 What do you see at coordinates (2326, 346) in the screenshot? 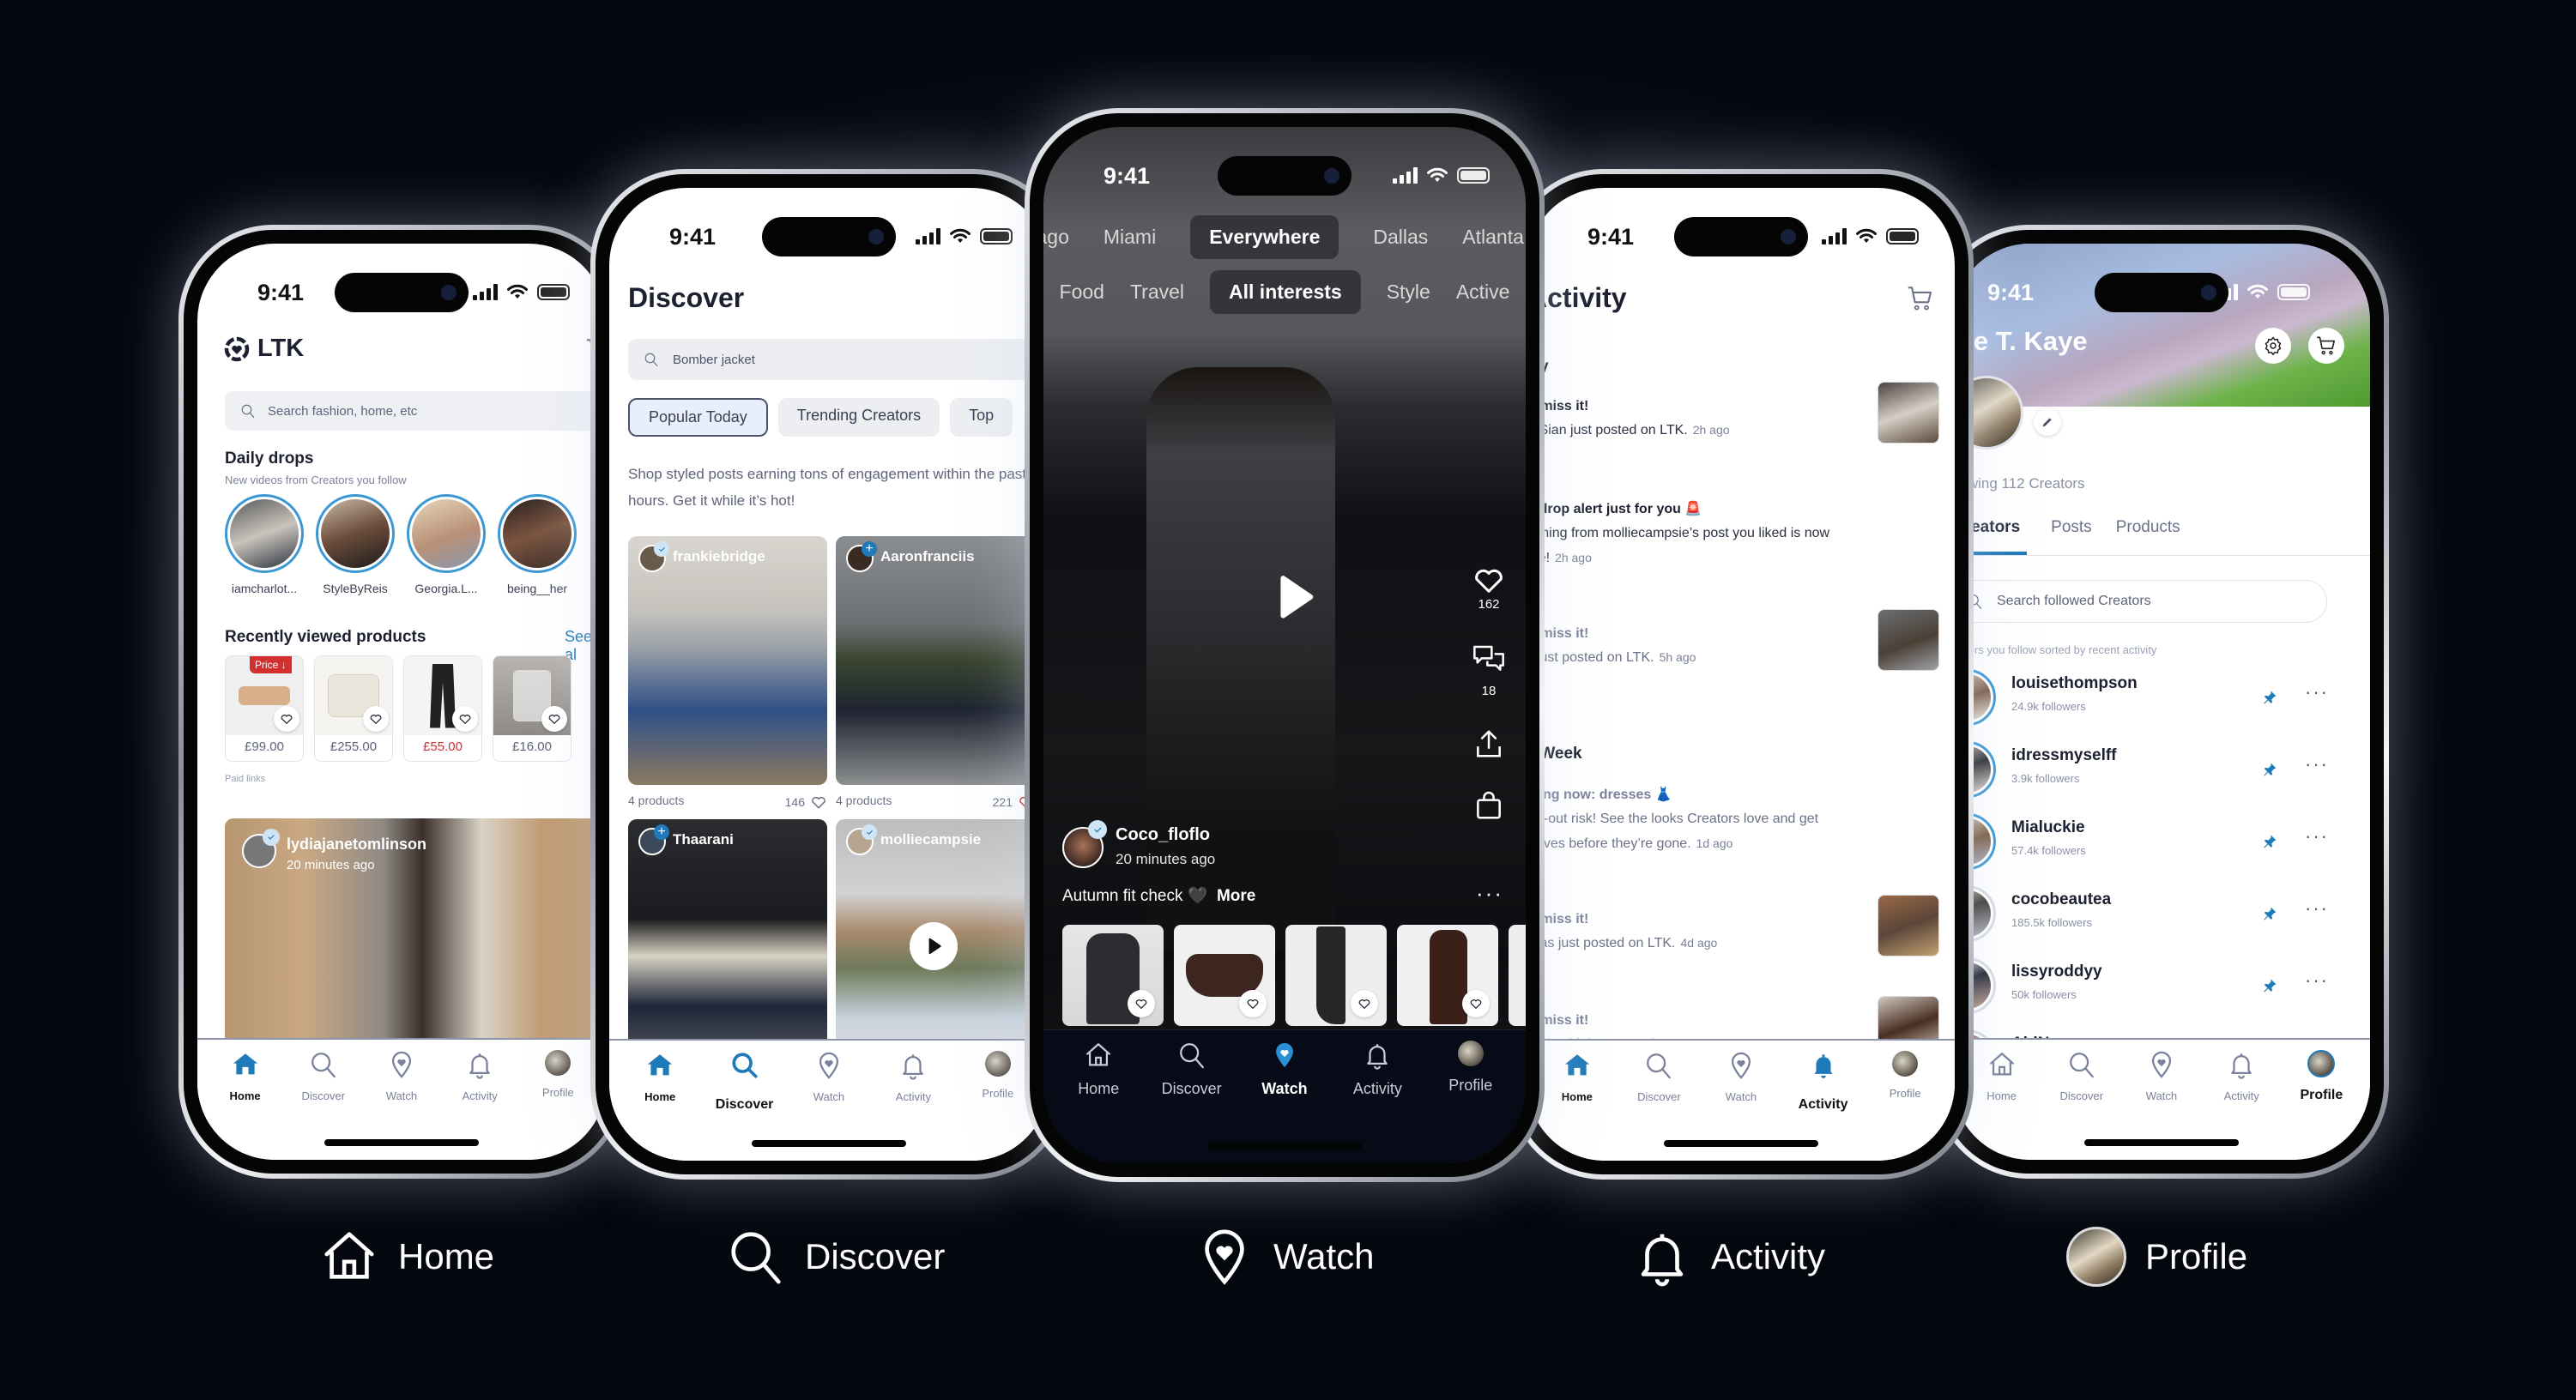
I see `cart-button` at bounding box center [2326, 346].